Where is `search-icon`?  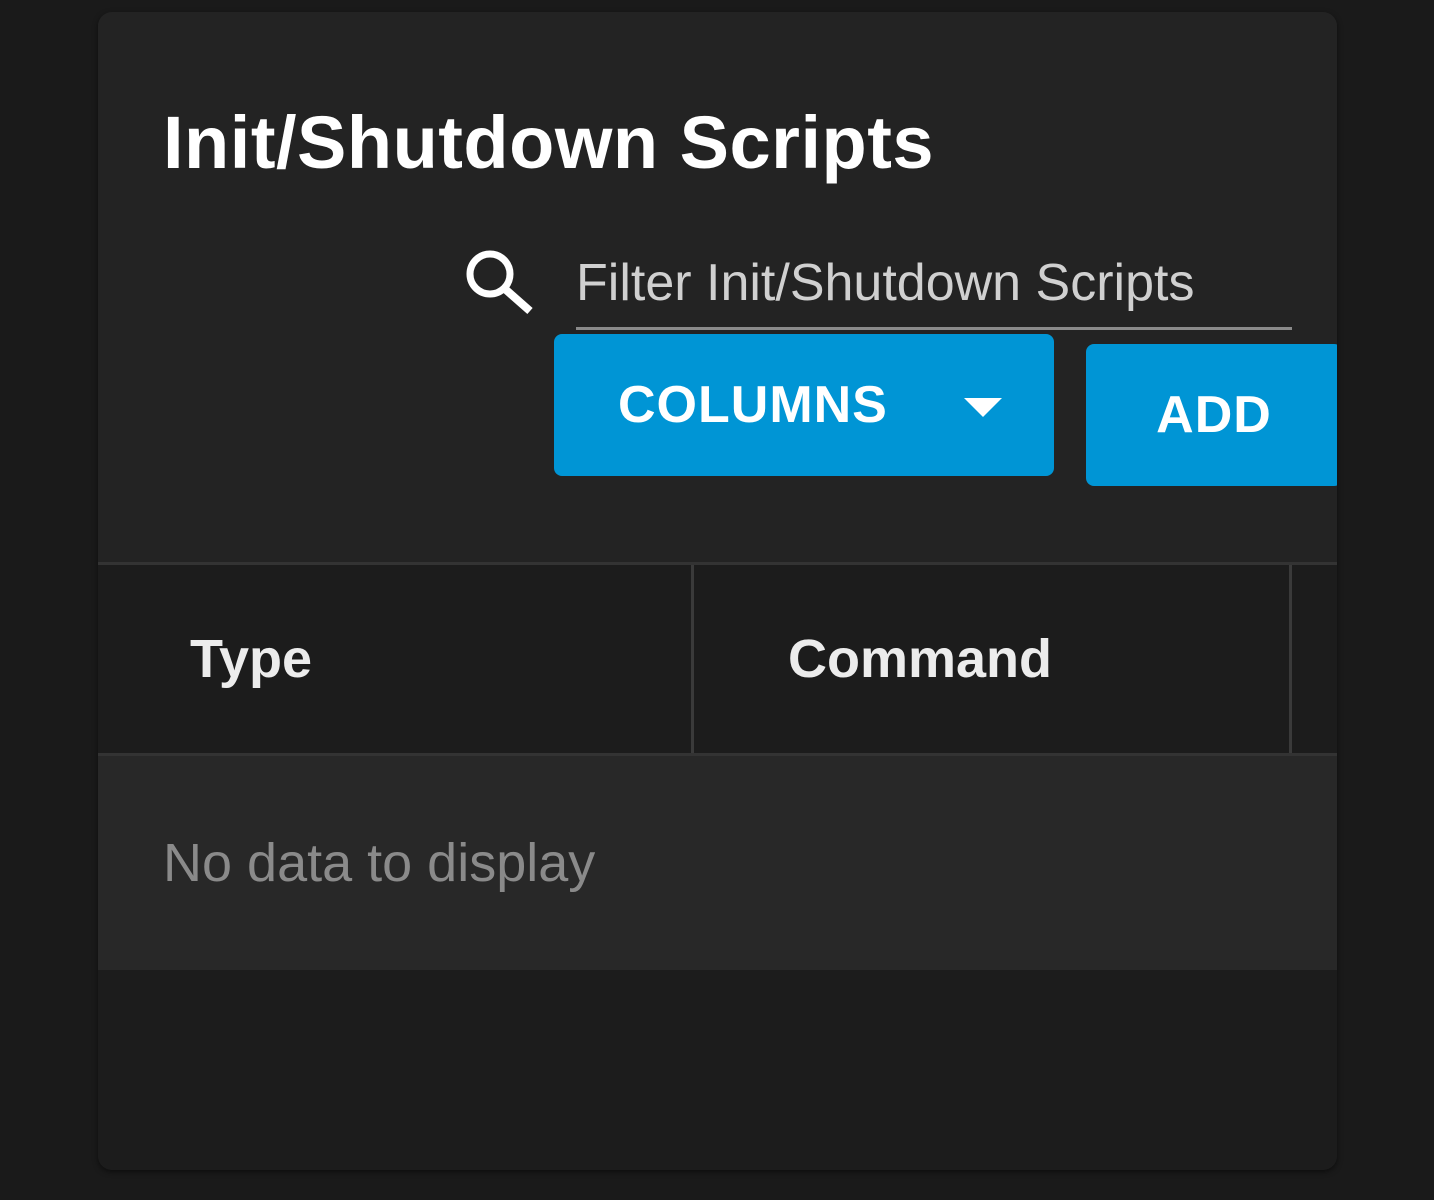 search-icon is located at coordinates (499, 282).